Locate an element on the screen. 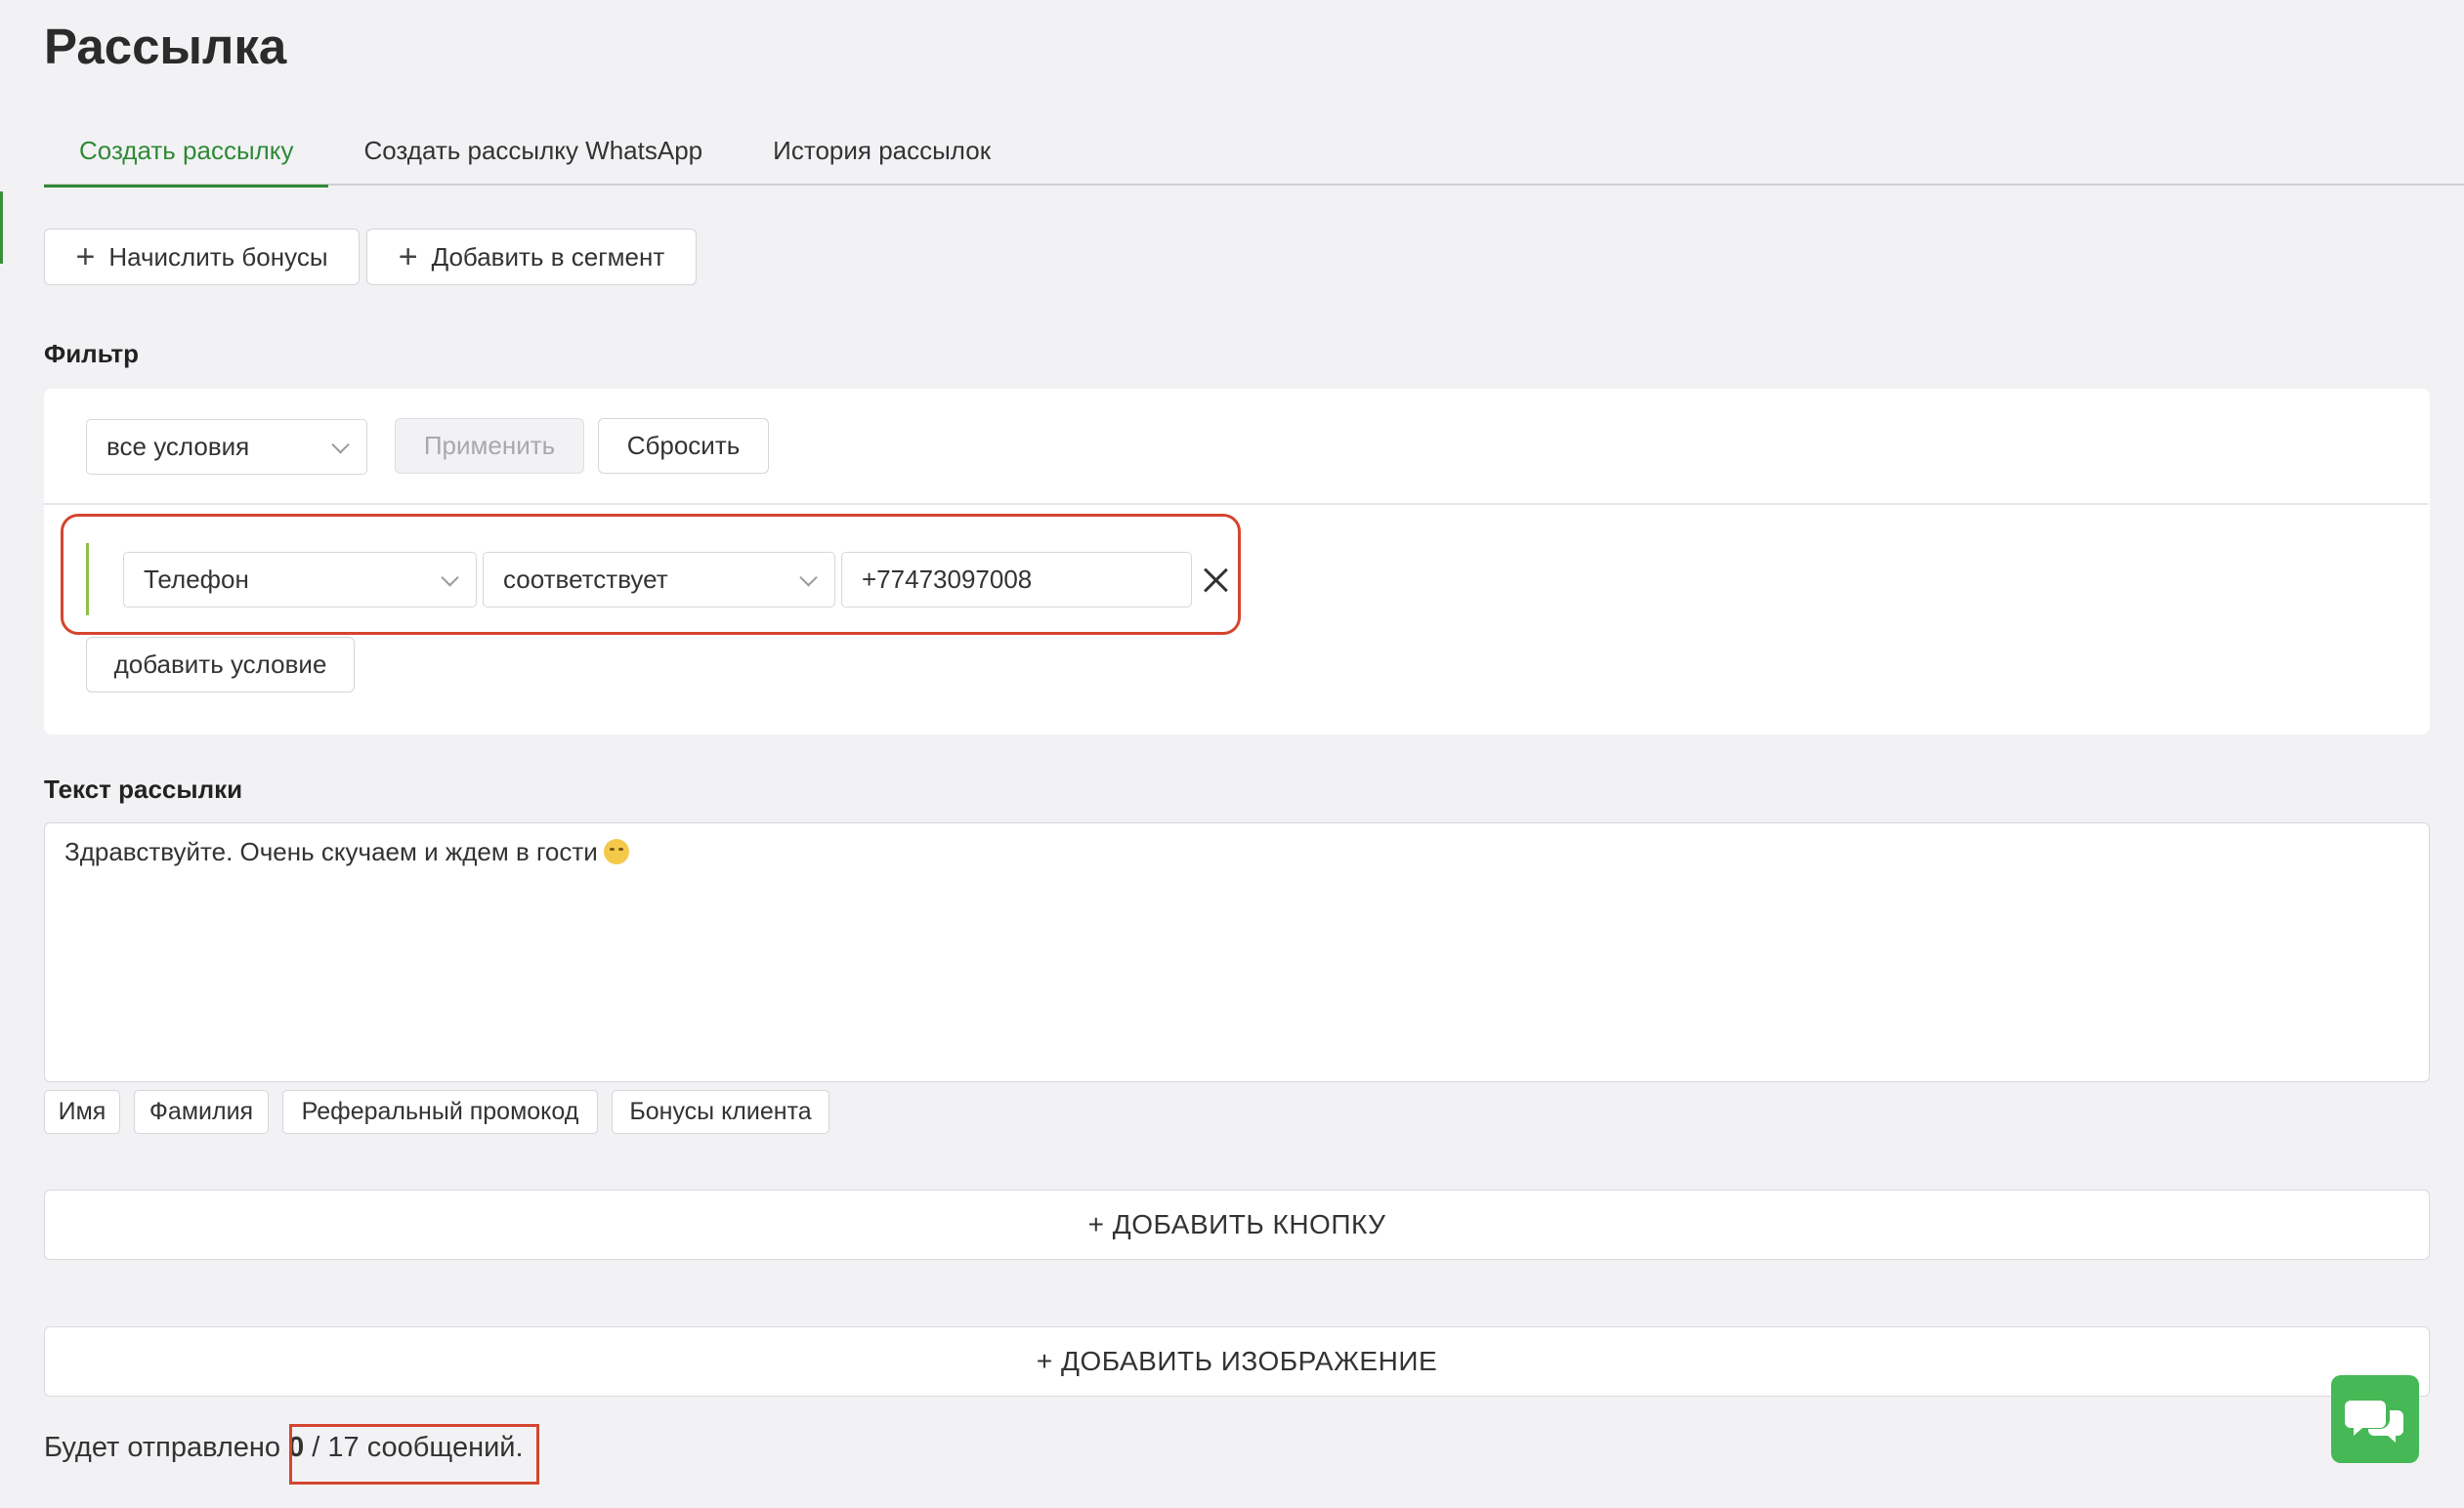 The image size is (2464, 1508). condition-value-text: +77473097008 is located at coordinates (947, 580).